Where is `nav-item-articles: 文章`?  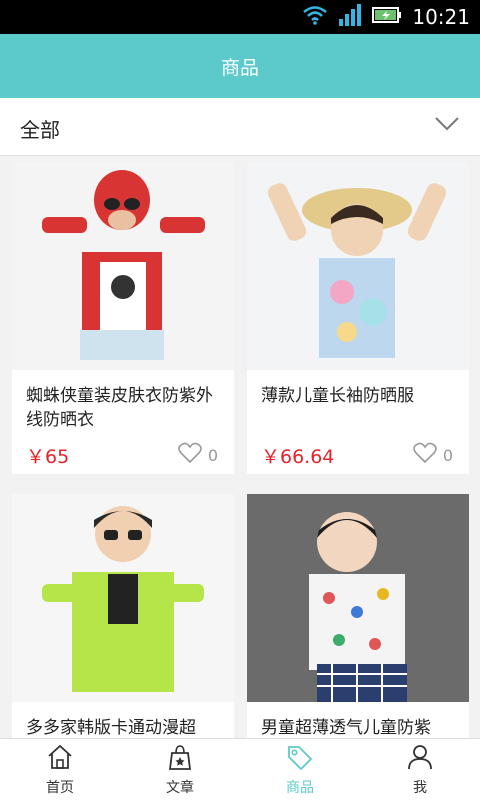 nav-item-articles: 文章 is located at coordinates (180, 769).